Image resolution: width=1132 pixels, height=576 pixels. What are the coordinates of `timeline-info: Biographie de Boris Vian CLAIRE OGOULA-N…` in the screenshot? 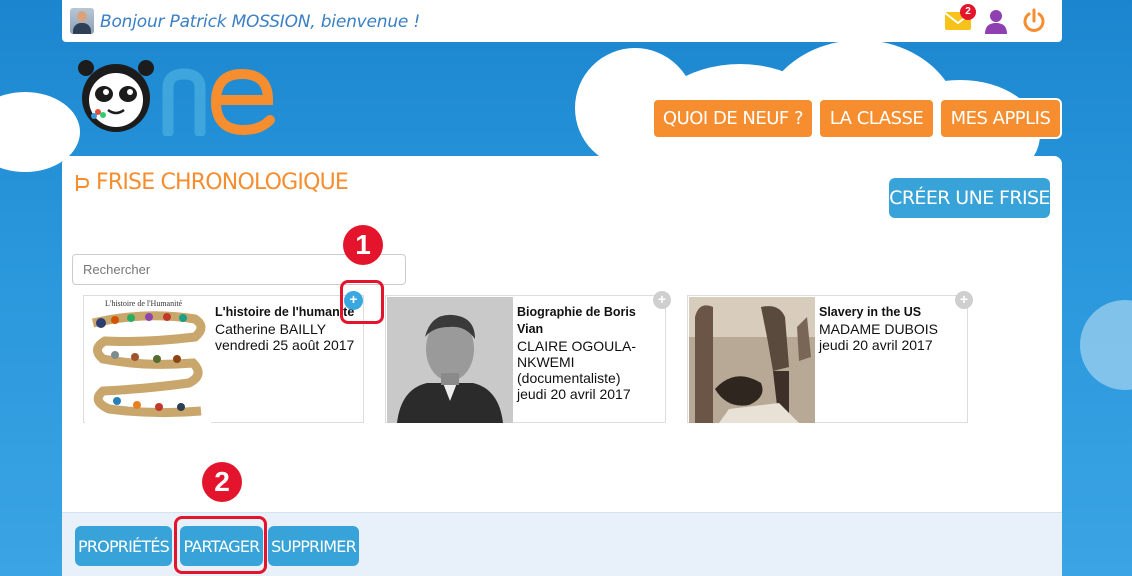 It's located at (590, 353).